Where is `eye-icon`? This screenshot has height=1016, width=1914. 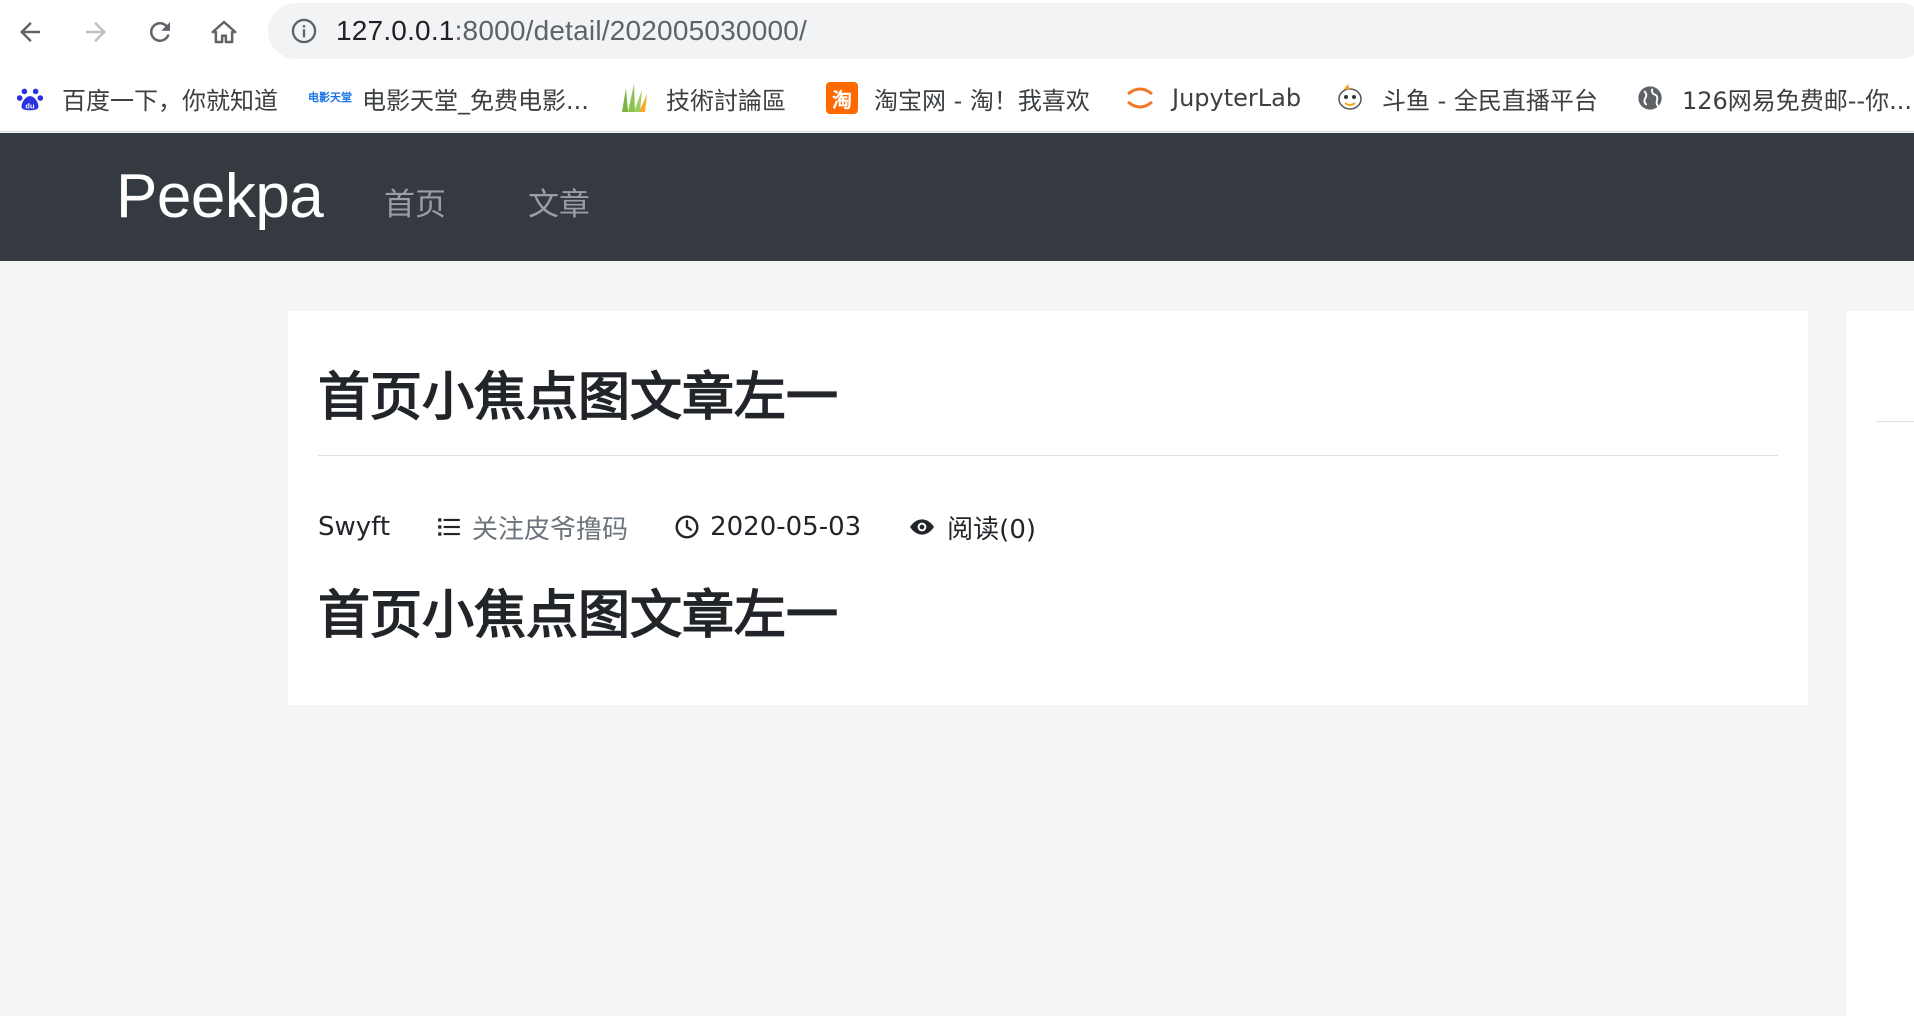 eye-icon is located at coordinates (922, 527).